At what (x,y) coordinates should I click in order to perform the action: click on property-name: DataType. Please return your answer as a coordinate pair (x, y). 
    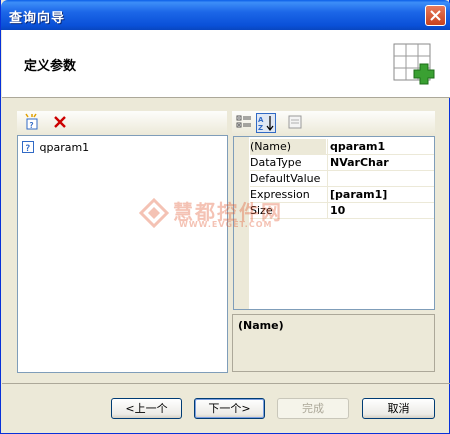
    Looking at the image, I should click on (276, 162).